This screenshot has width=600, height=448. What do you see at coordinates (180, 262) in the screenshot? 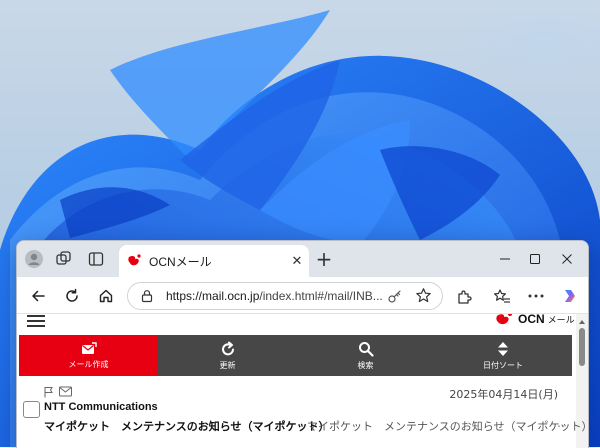
I see `tab-title: OCNメール` at bounding box center [180, 262].